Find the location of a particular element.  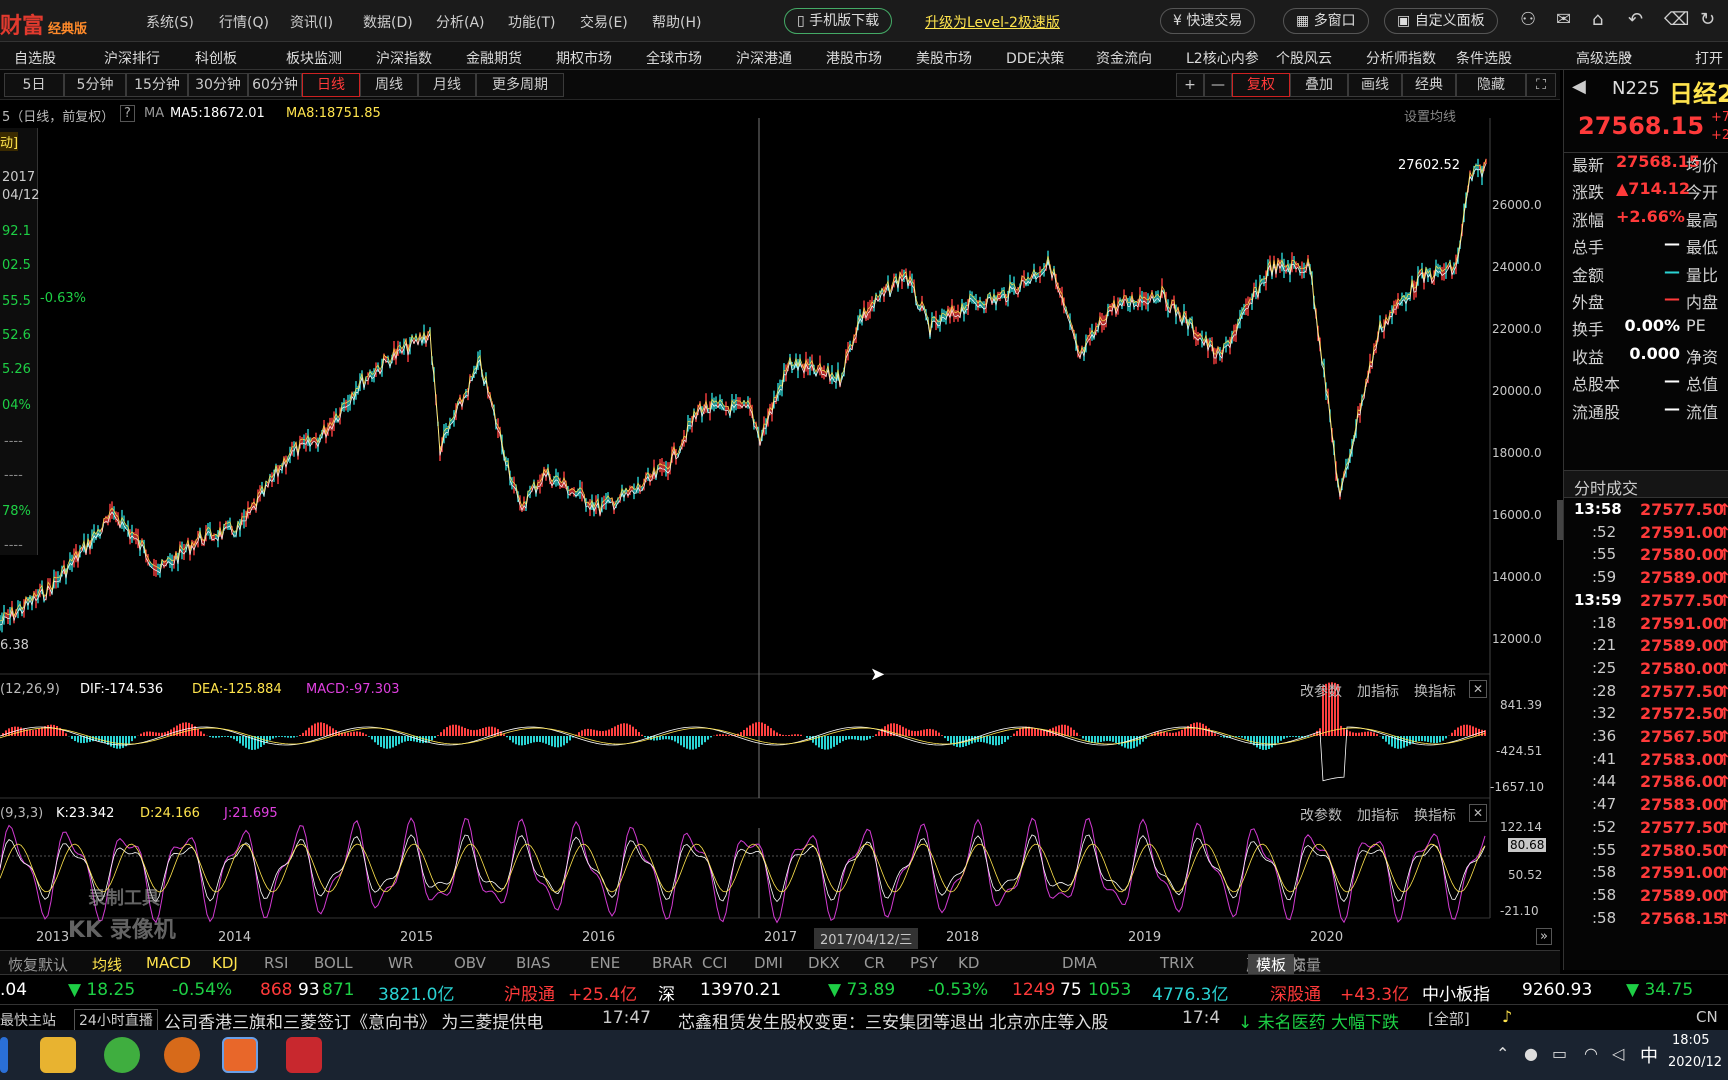

nav-open: 打开 is located at coordinates (1709, 58).